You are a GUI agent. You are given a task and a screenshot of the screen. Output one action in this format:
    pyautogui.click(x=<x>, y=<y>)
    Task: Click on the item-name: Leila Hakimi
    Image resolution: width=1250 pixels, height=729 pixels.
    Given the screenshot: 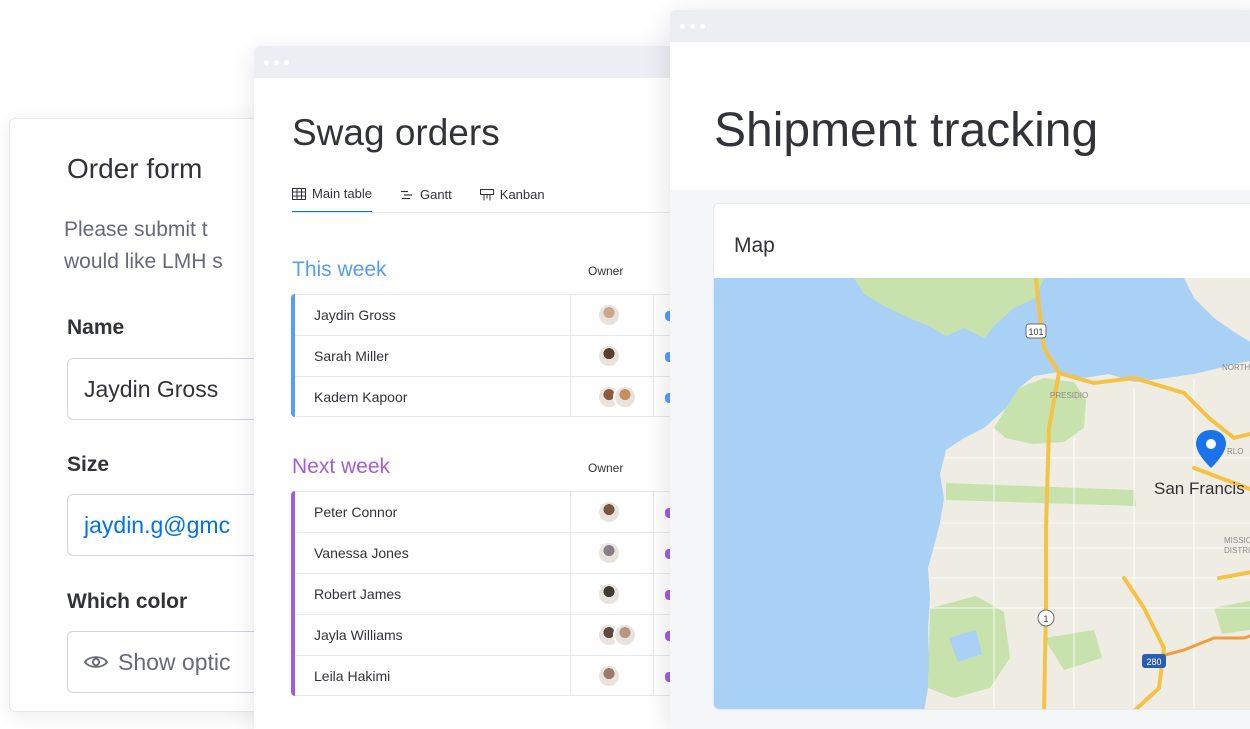 What is the action you would take?
    pyautogui.click(x=432, y=676)
    